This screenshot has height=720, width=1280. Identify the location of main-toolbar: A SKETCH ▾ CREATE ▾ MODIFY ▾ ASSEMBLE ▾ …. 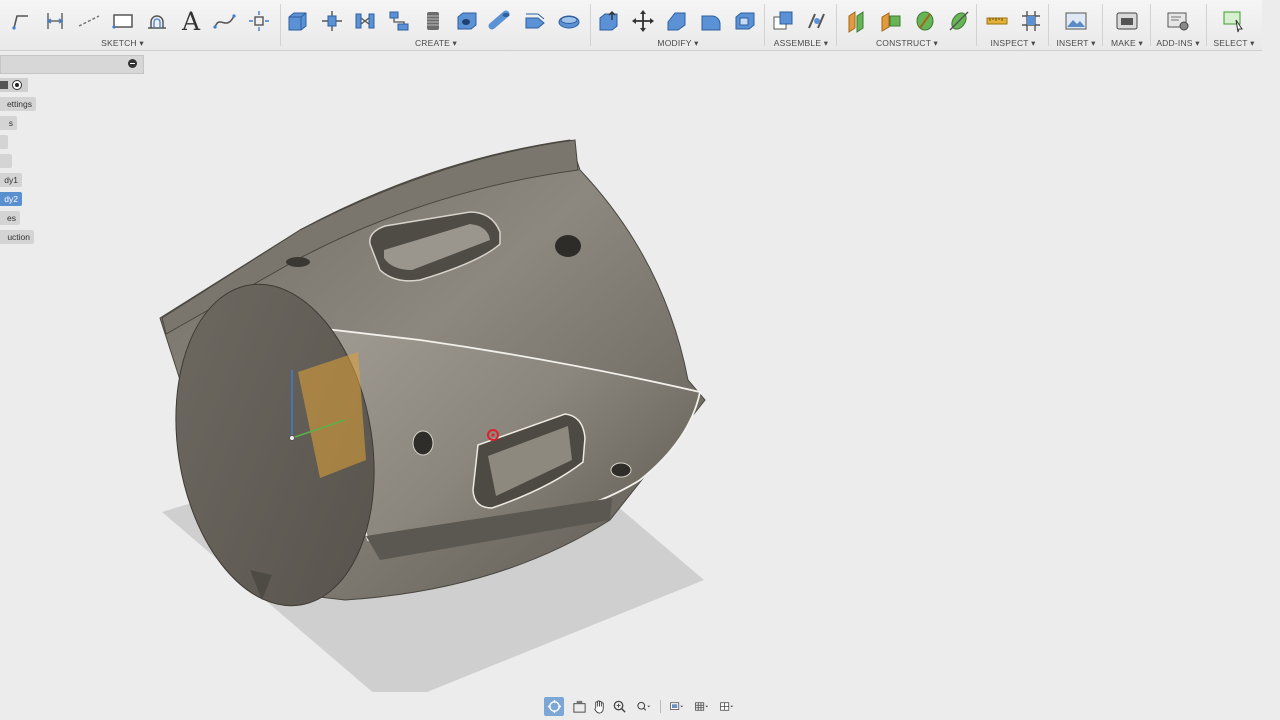
(631, 25).